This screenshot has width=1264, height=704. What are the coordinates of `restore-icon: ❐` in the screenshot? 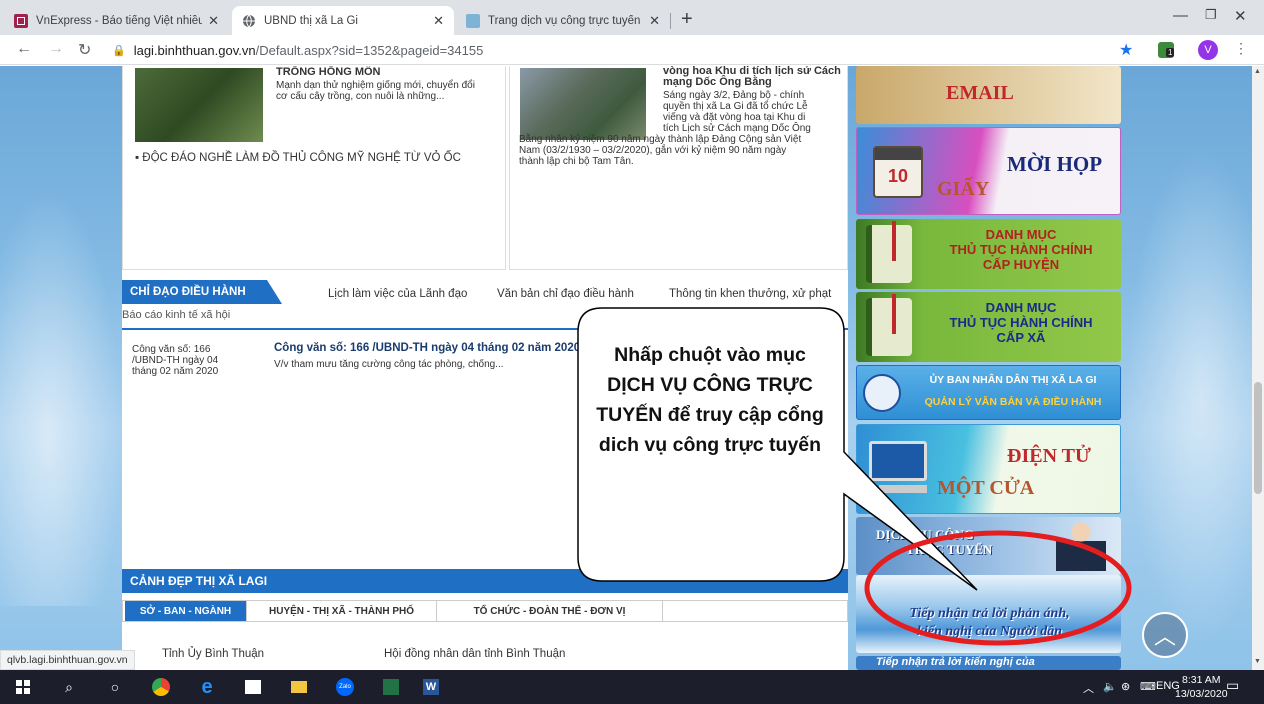 It's located at (1211, 15).